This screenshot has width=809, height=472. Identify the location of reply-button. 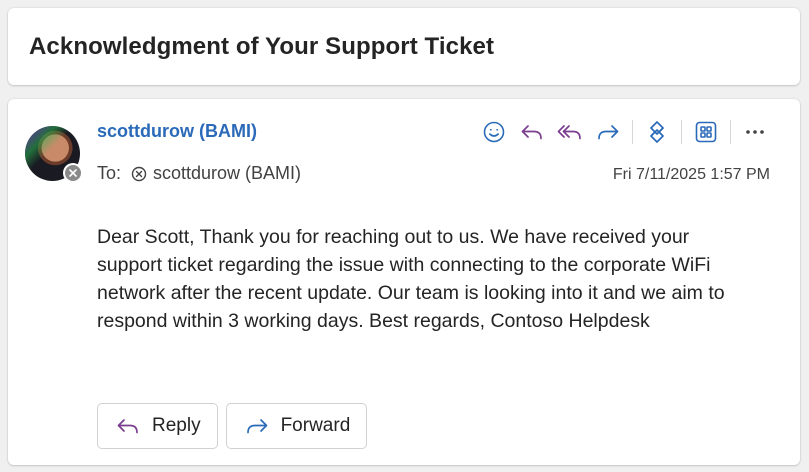
(532, 132).